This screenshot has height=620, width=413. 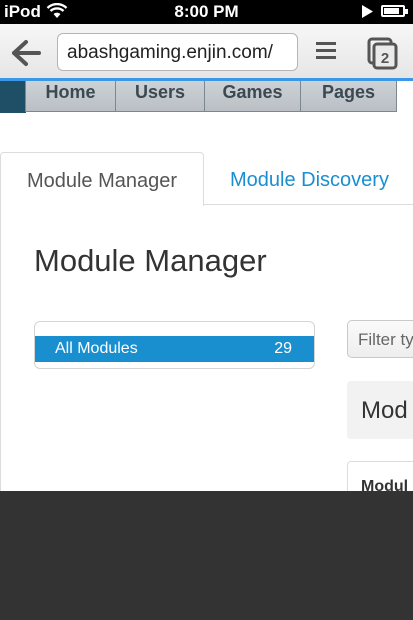 What do you see at coordinates (0, 350) in the screenshot?
I see `panel-border` at bounding box center [0, 350].